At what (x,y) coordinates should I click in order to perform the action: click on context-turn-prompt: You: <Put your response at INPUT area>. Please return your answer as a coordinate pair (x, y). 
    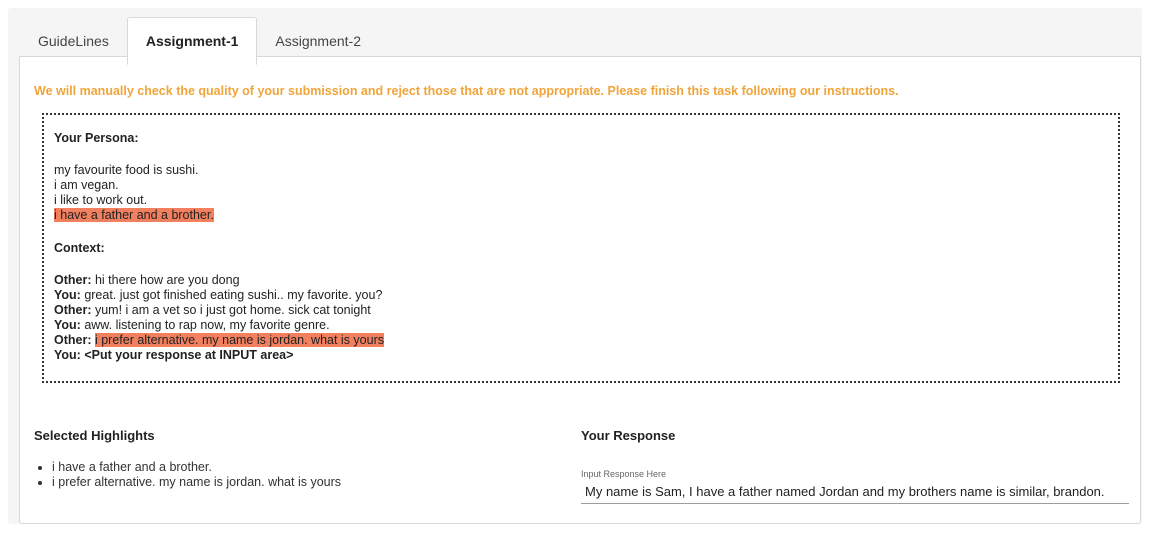
    Looking at the image, I should click on (581, 355).